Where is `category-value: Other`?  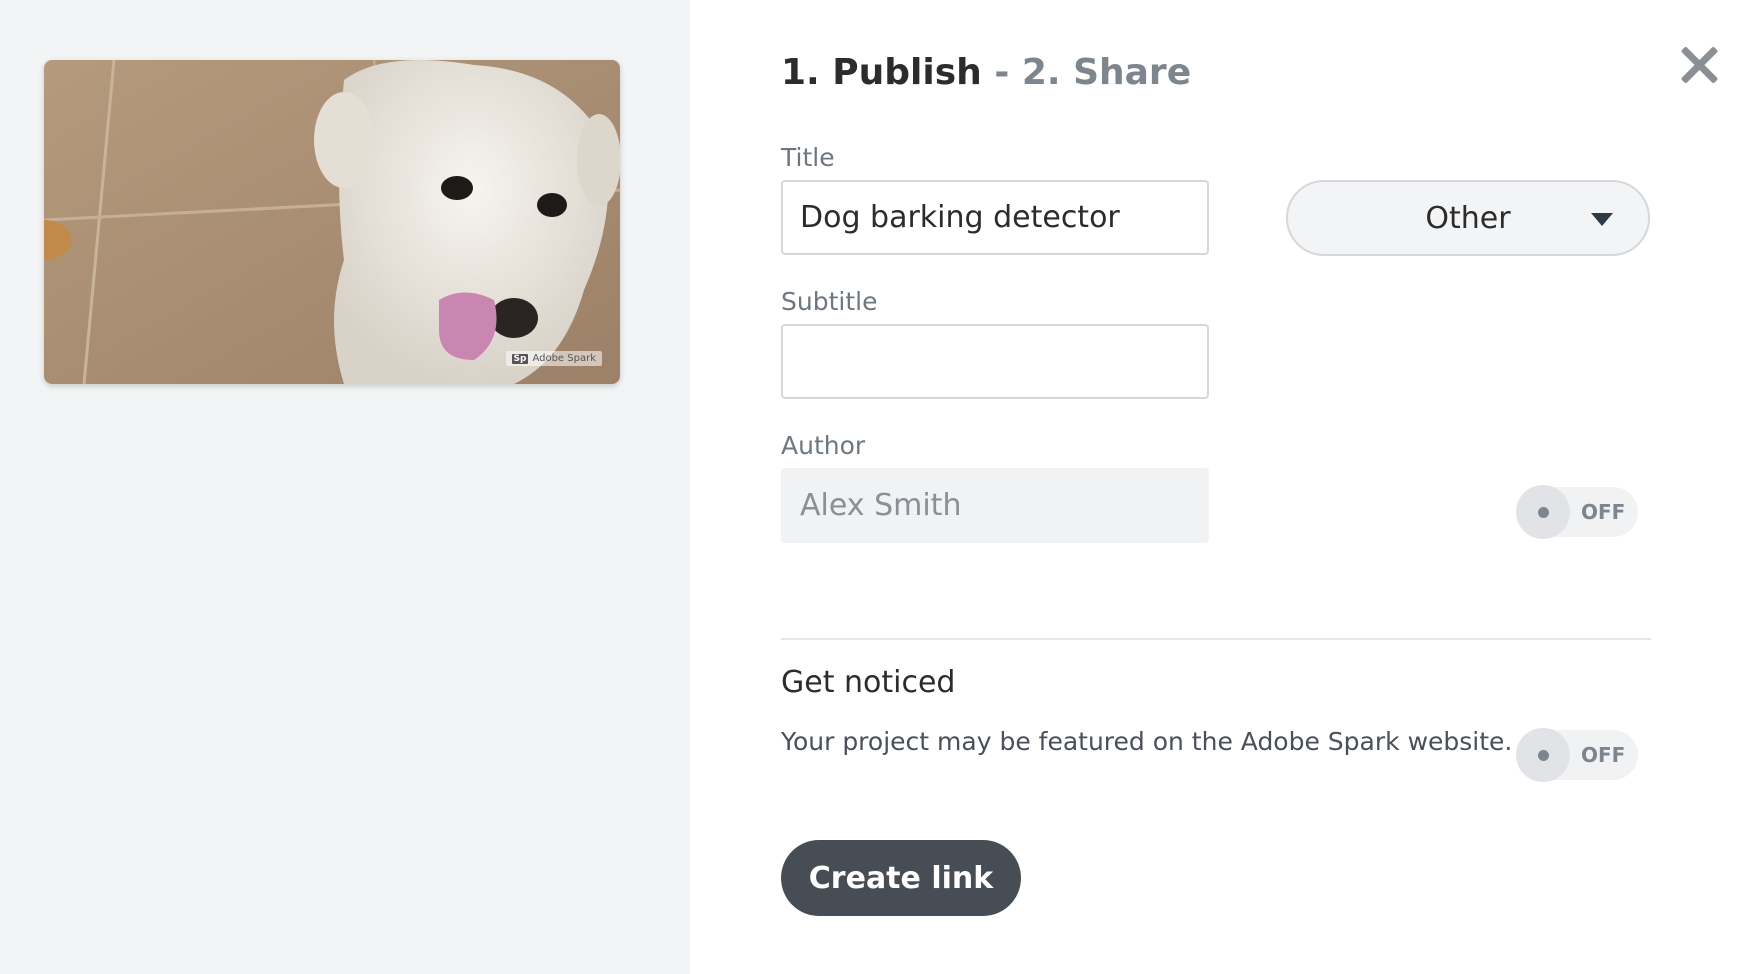
category-value: Other is located at coordinates (1468, 218).